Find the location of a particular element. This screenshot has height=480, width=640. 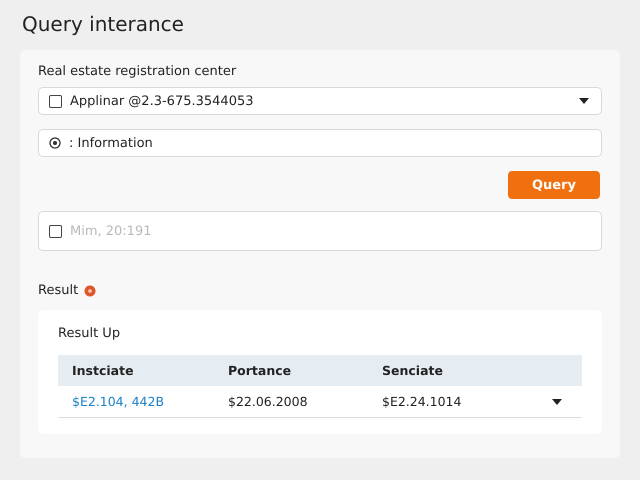

column-header: Senciate is located at coordinates (412, 370).